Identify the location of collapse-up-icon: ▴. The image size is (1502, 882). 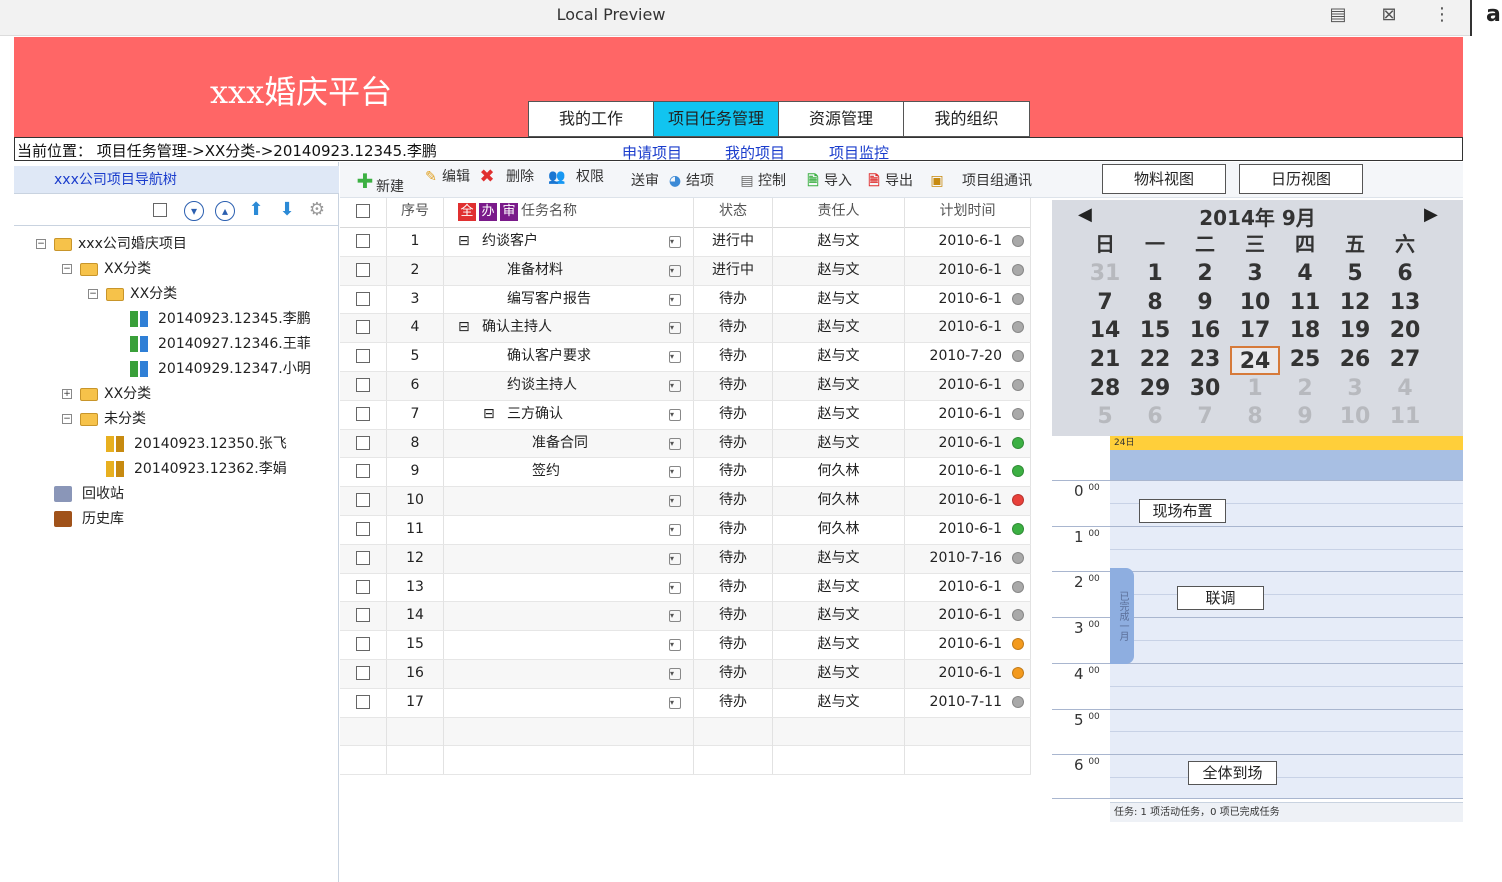
(225, 211).